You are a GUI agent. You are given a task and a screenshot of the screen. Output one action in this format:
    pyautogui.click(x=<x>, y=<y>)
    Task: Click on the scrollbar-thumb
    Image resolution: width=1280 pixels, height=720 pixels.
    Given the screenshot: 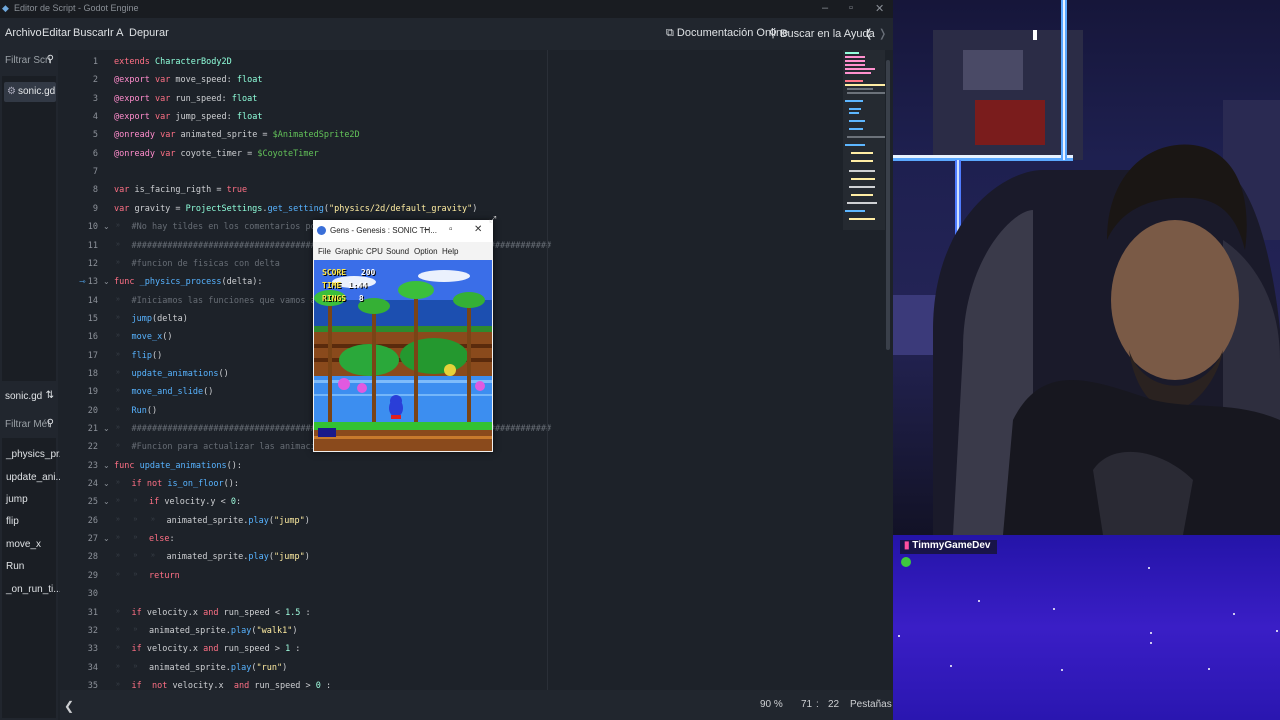 What is the action you would take?
    pyautogui.click(x=888, y=205)
    